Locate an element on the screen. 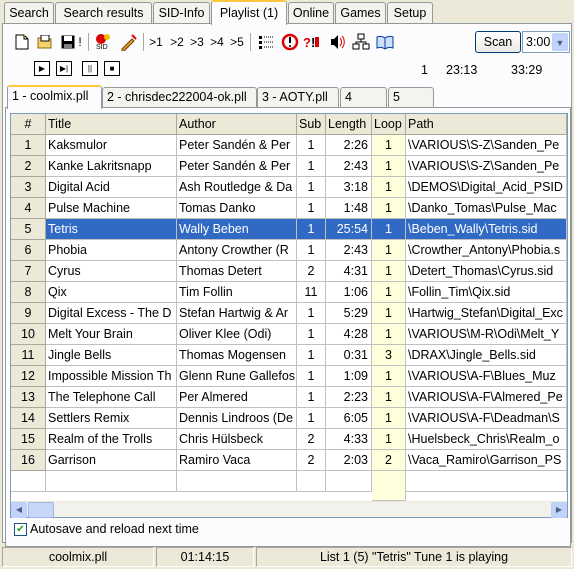 The height and width of the screenshot is (569, 574). save-as-marker-icon: ! is located at coordinates (80, 42).